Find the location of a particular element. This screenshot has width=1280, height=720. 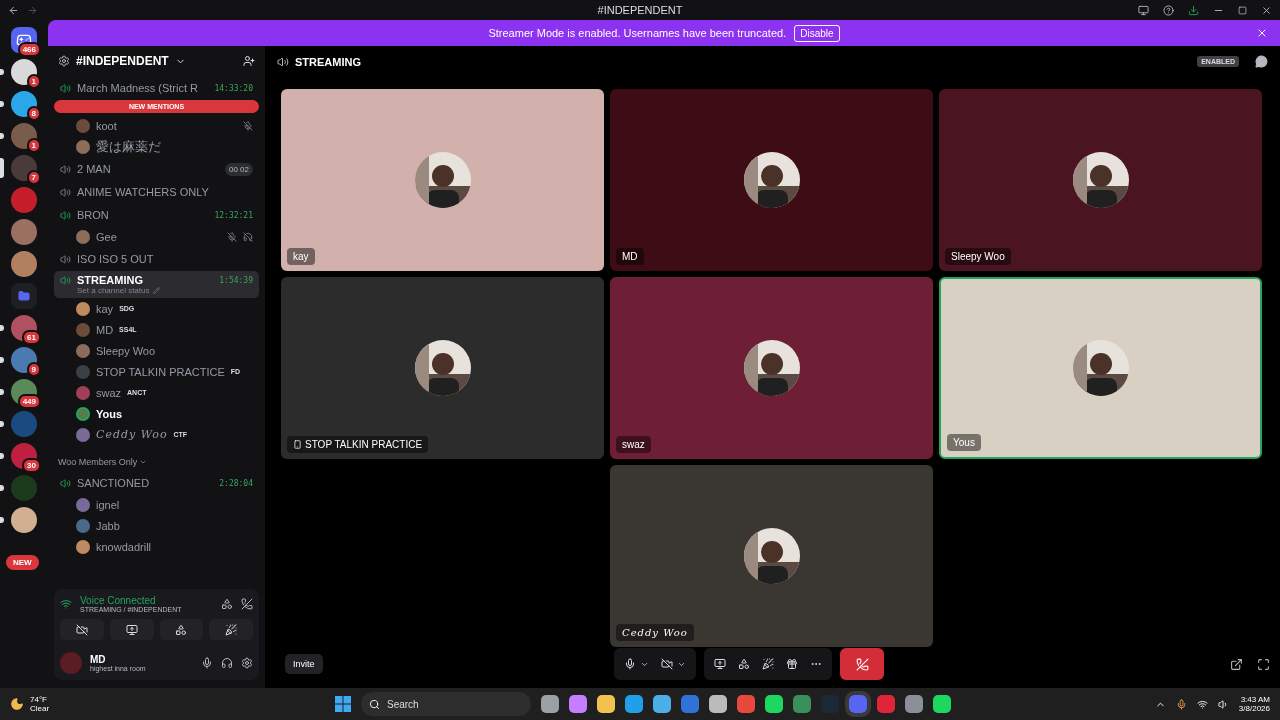

member-name: swaz is located at coordinates (109, 392).